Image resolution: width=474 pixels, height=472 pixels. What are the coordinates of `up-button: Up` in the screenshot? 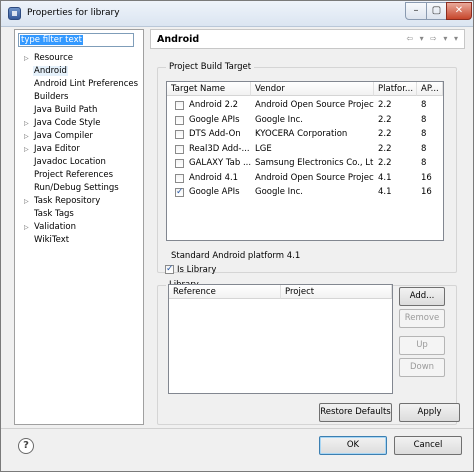 It's located at (422, 345).